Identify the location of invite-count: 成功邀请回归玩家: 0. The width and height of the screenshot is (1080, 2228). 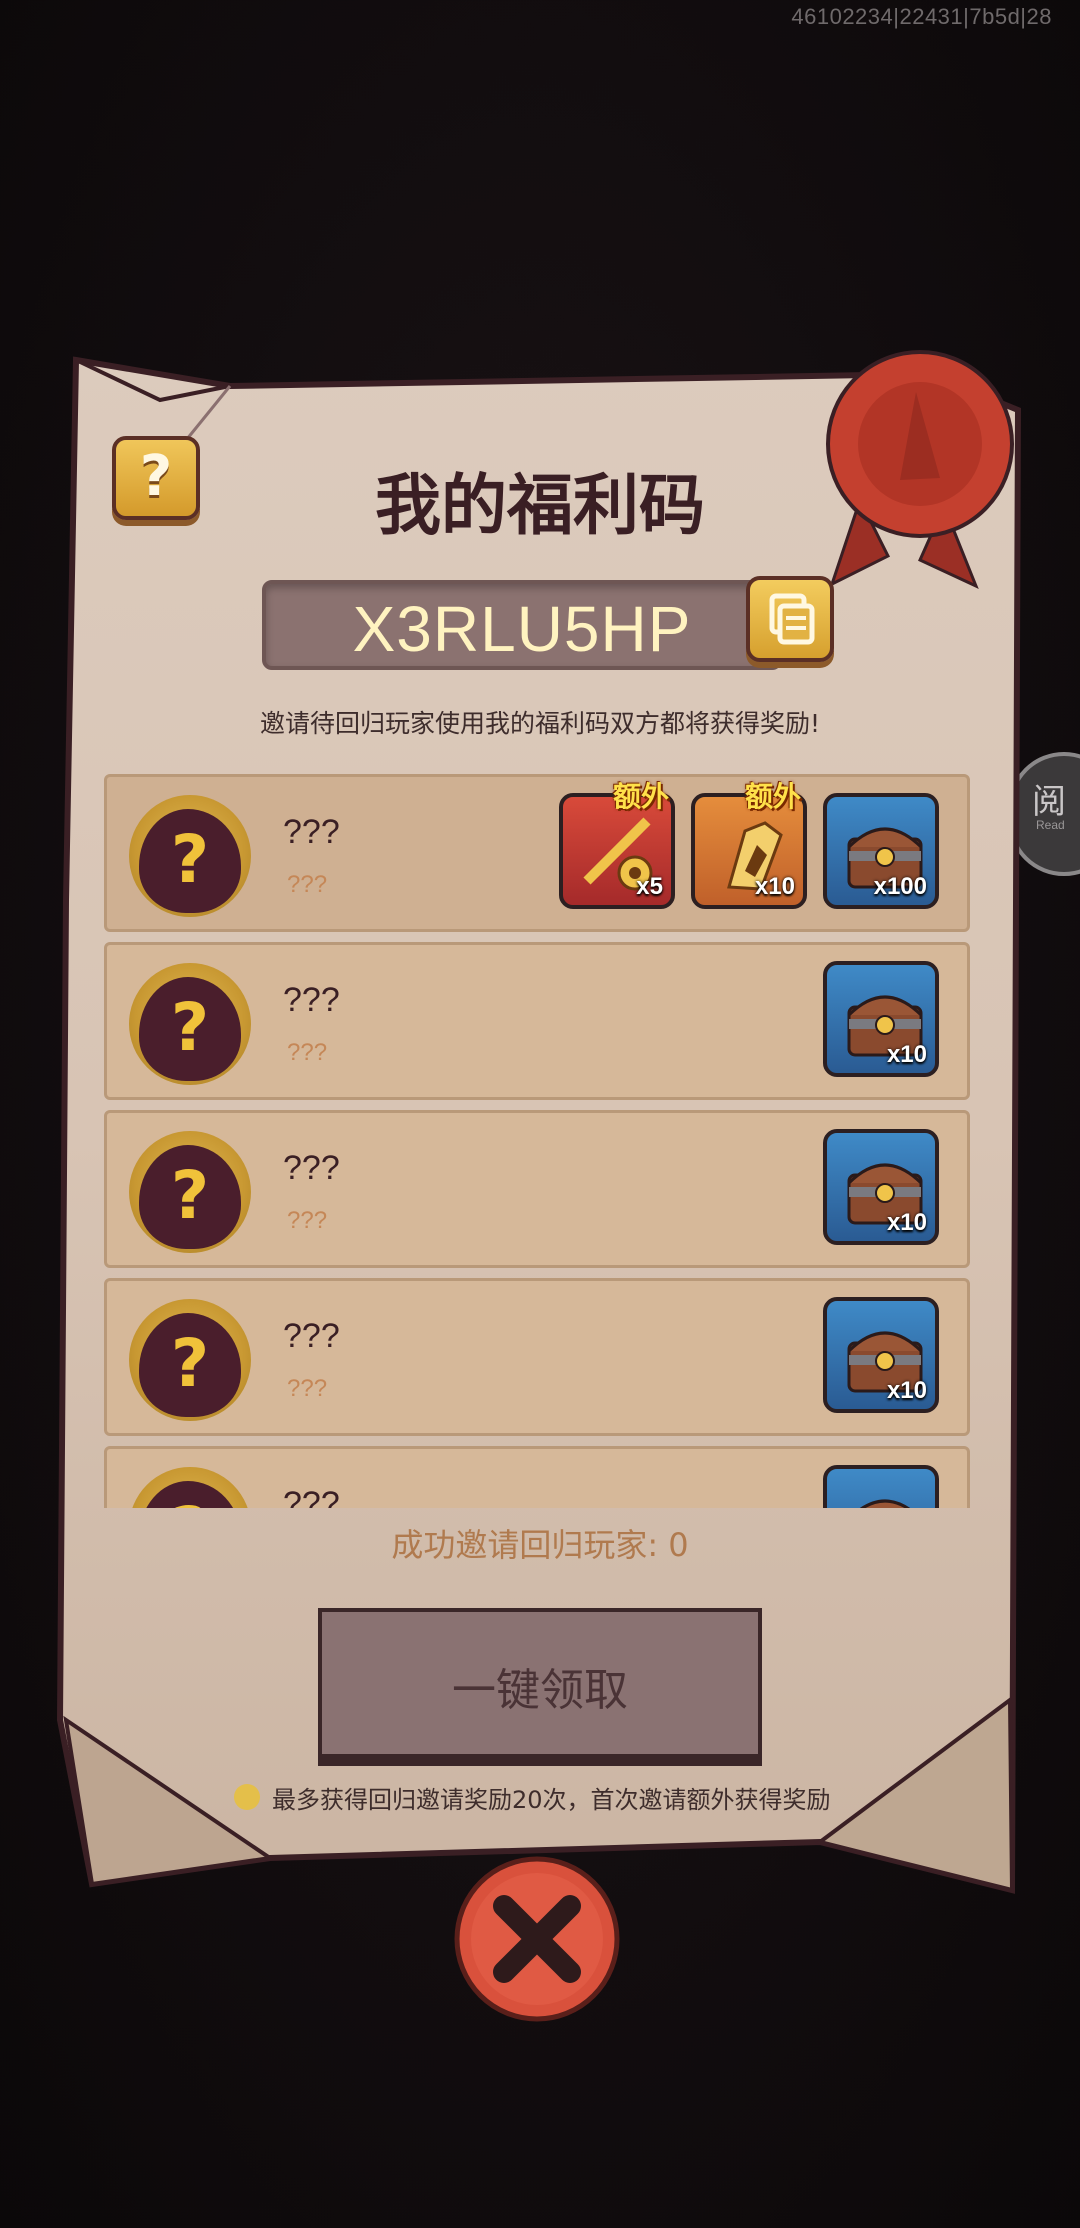
(540, 1545).